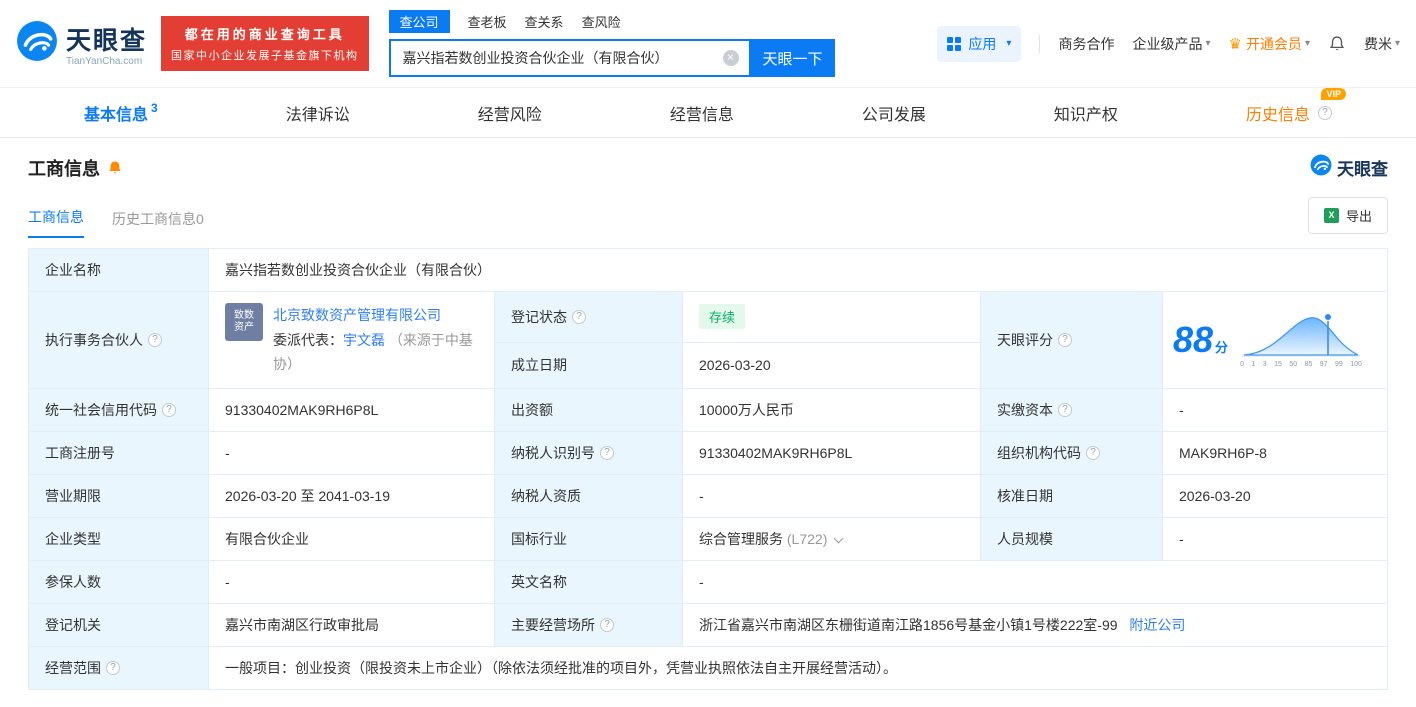  What do you see at coordinates (118, 452) in the screenshot?
I see `field-label: 工商注册号` at bounding box center [118, 452].